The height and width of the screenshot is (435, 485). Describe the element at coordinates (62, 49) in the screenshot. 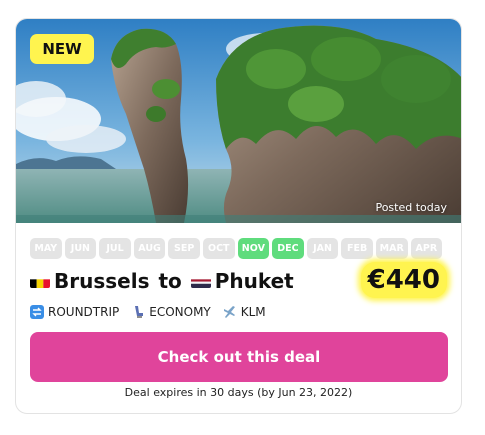

I see `new-badge: NEW` at that location.